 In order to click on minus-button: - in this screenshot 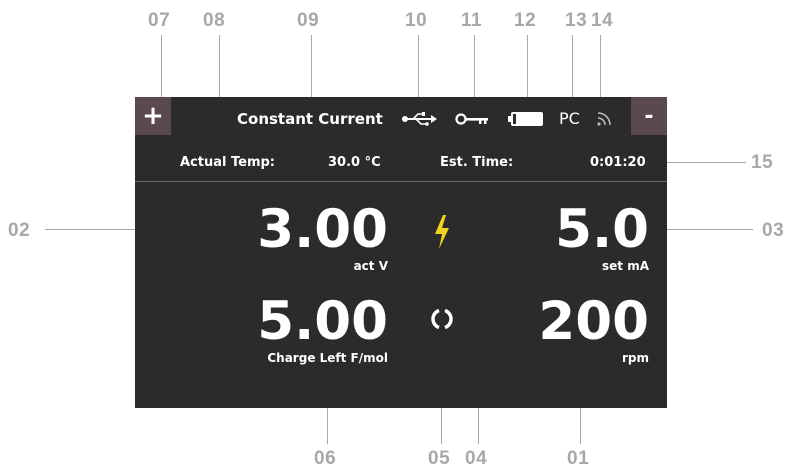, I will do `click(649, 116)`.